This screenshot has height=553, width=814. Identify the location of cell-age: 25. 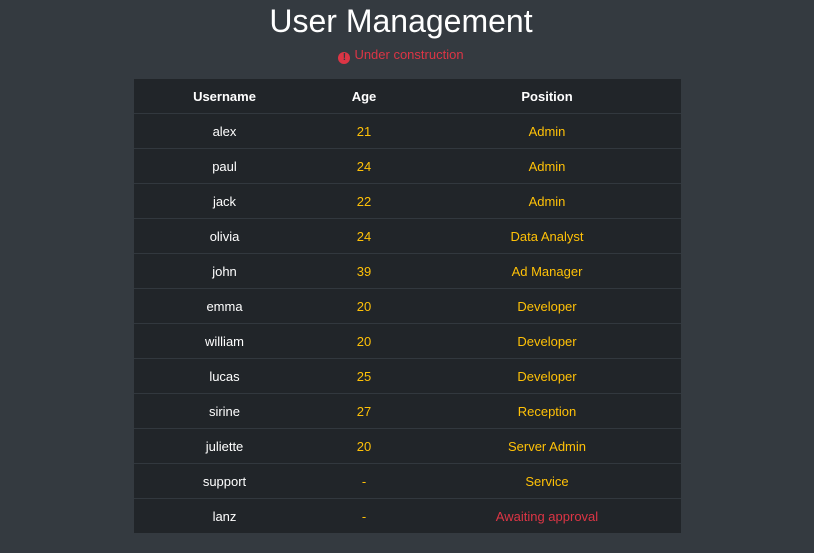
(364, 376).